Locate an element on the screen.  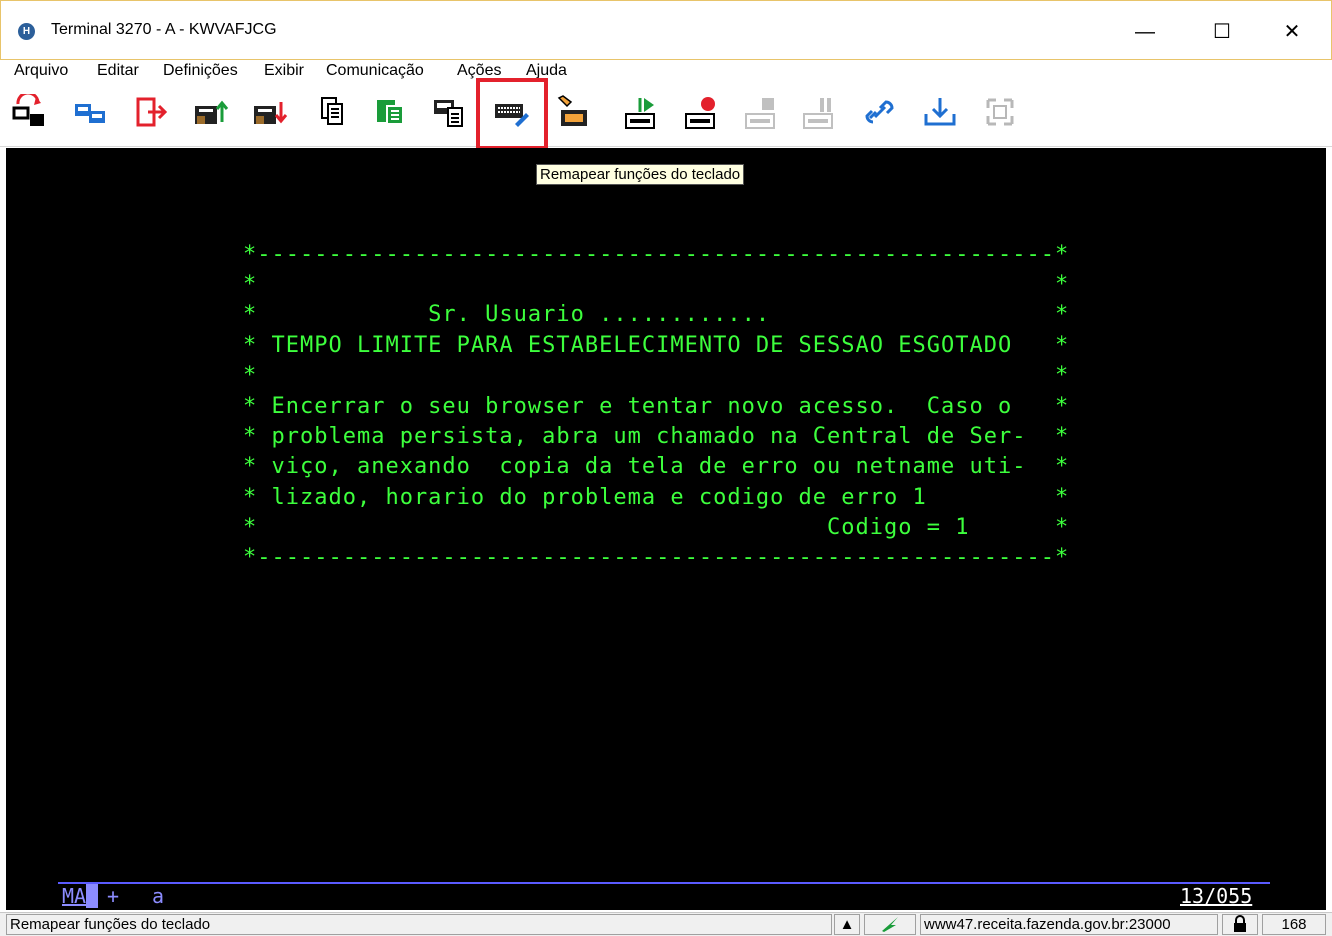
minimize-button: — is located at coordinates (1145, 32).